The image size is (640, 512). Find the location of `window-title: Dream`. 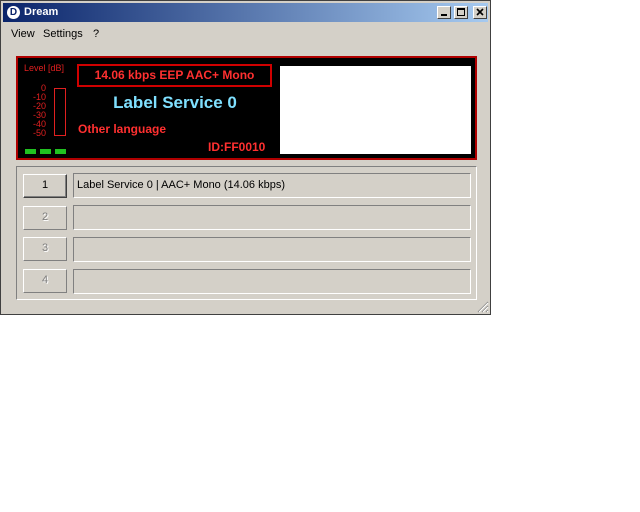

window-title: Dream is located at coordinates (41, 12).